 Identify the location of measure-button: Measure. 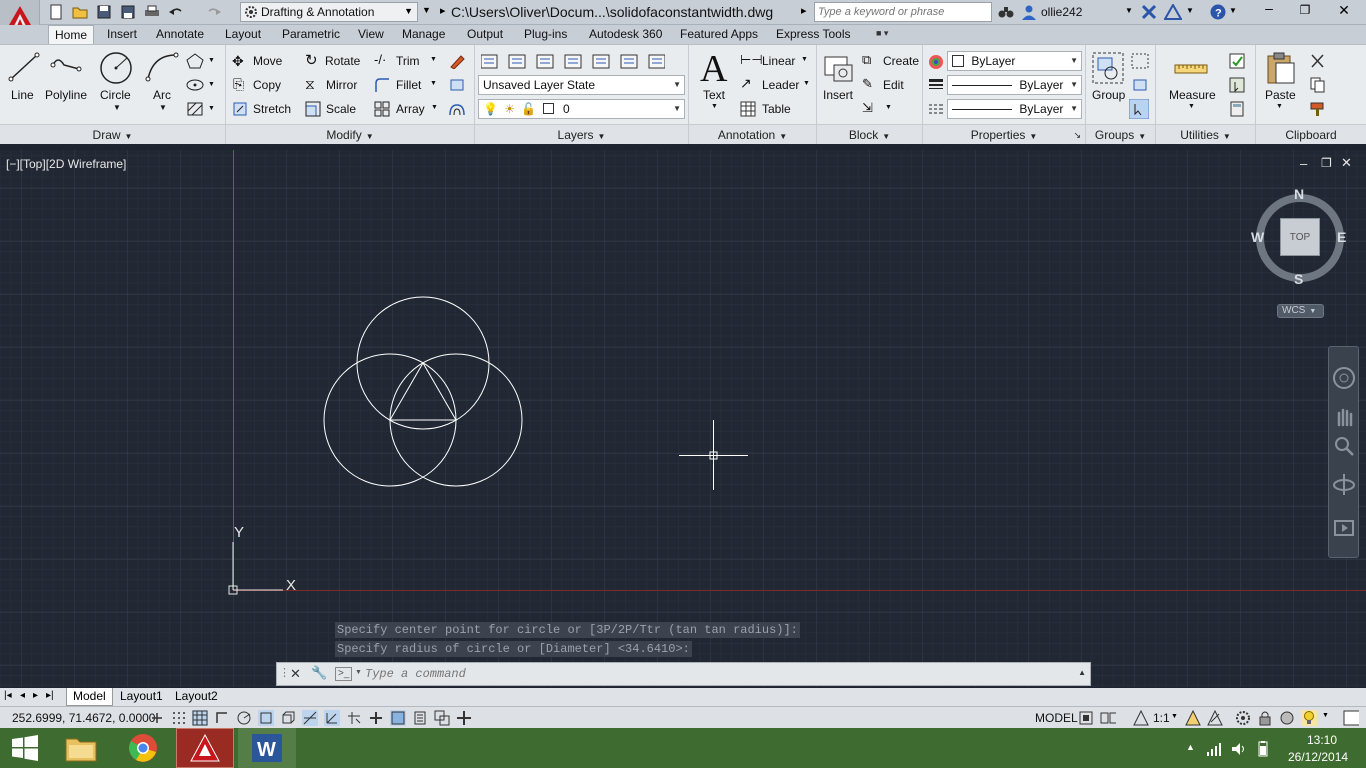
(1192, 95).